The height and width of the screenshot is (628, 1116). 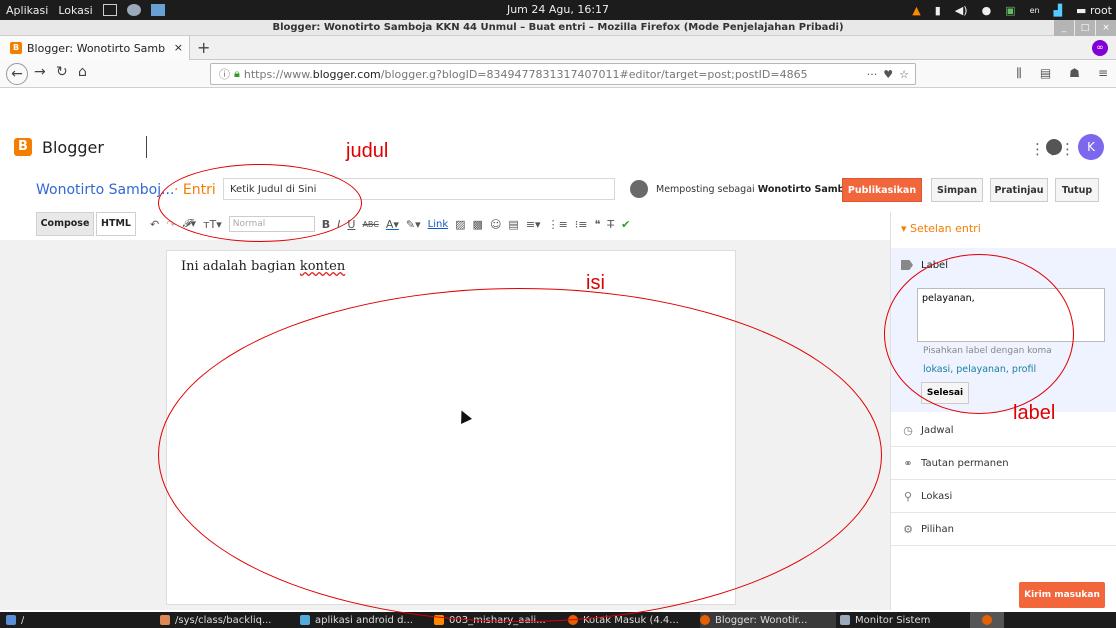 I want to click on post-settings-header: ▾ Setelan entri, so click(x=941, y=228).